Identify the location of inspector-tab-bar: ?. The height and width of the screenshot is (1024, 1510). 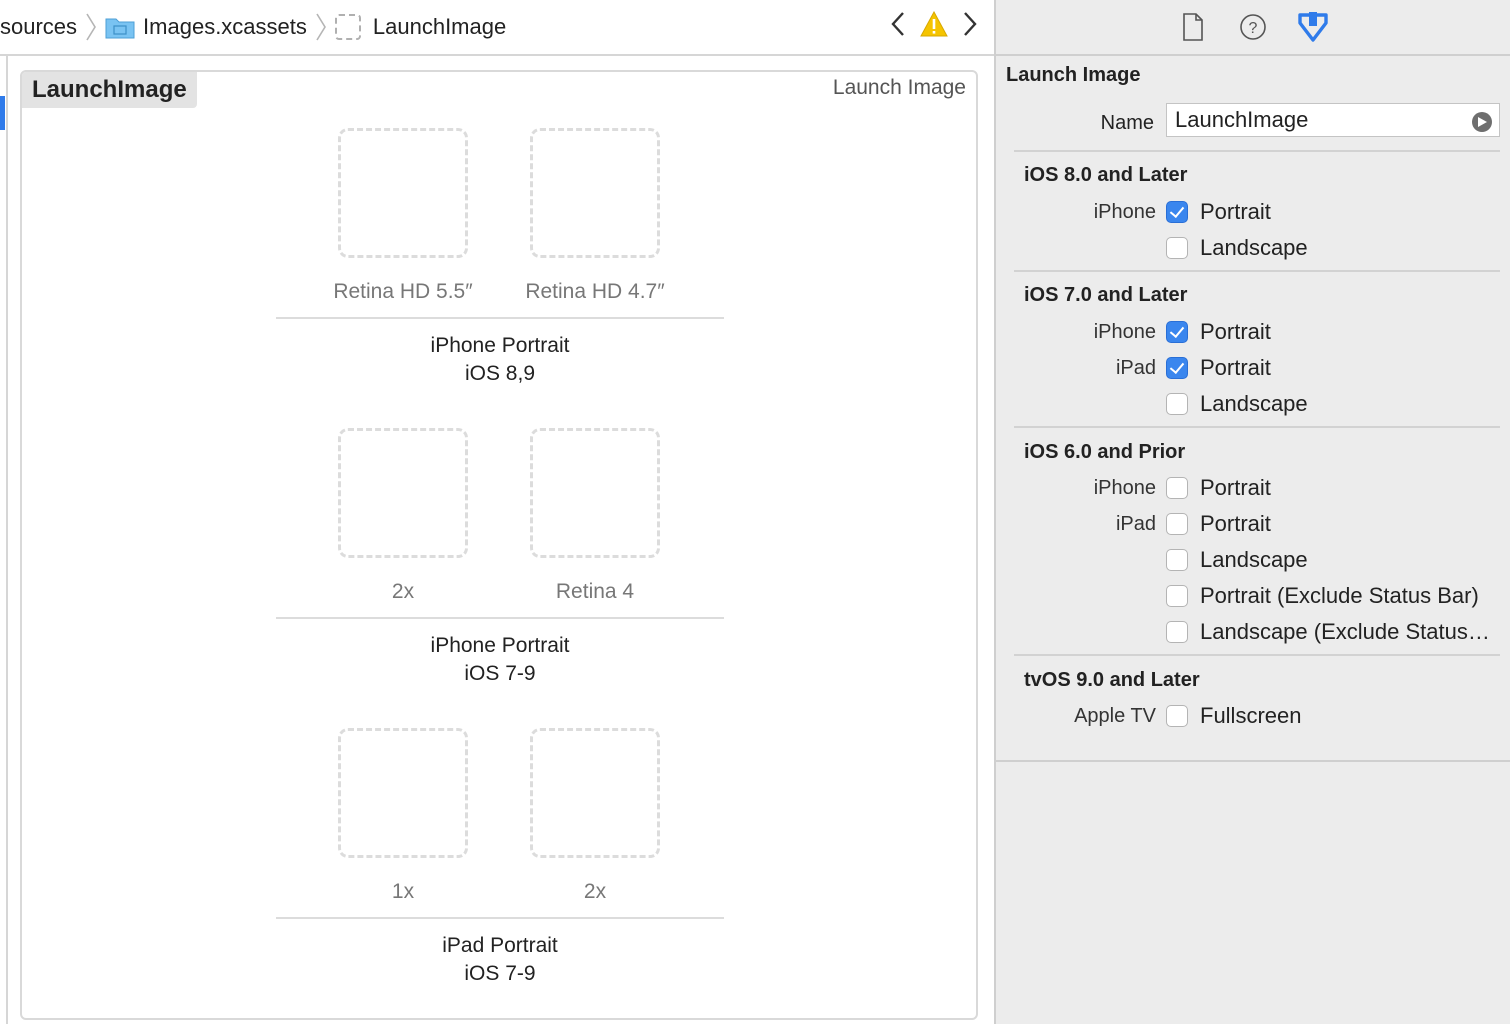
(1253, 28).